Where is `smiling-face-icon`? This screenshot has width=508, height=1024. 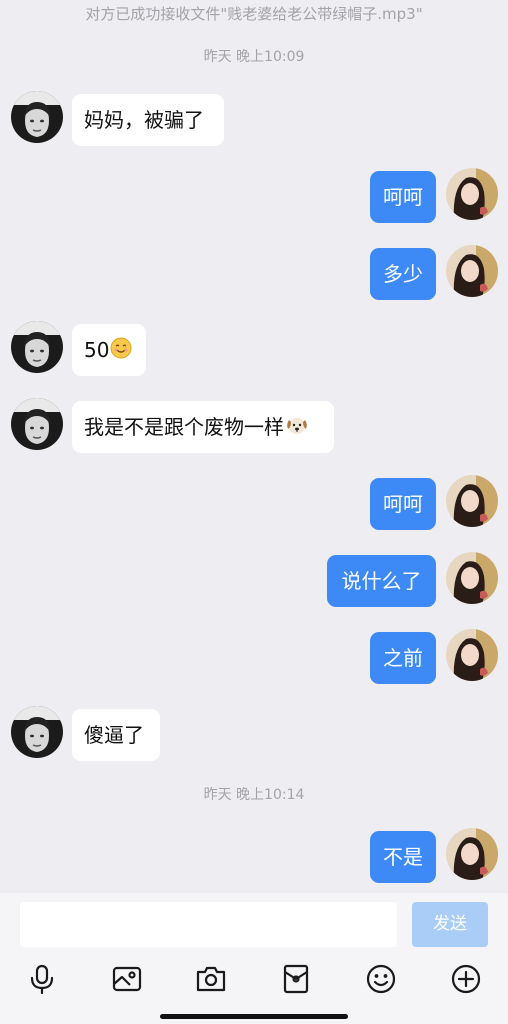 smiling-face-icon is located at coordinates (121, 352).